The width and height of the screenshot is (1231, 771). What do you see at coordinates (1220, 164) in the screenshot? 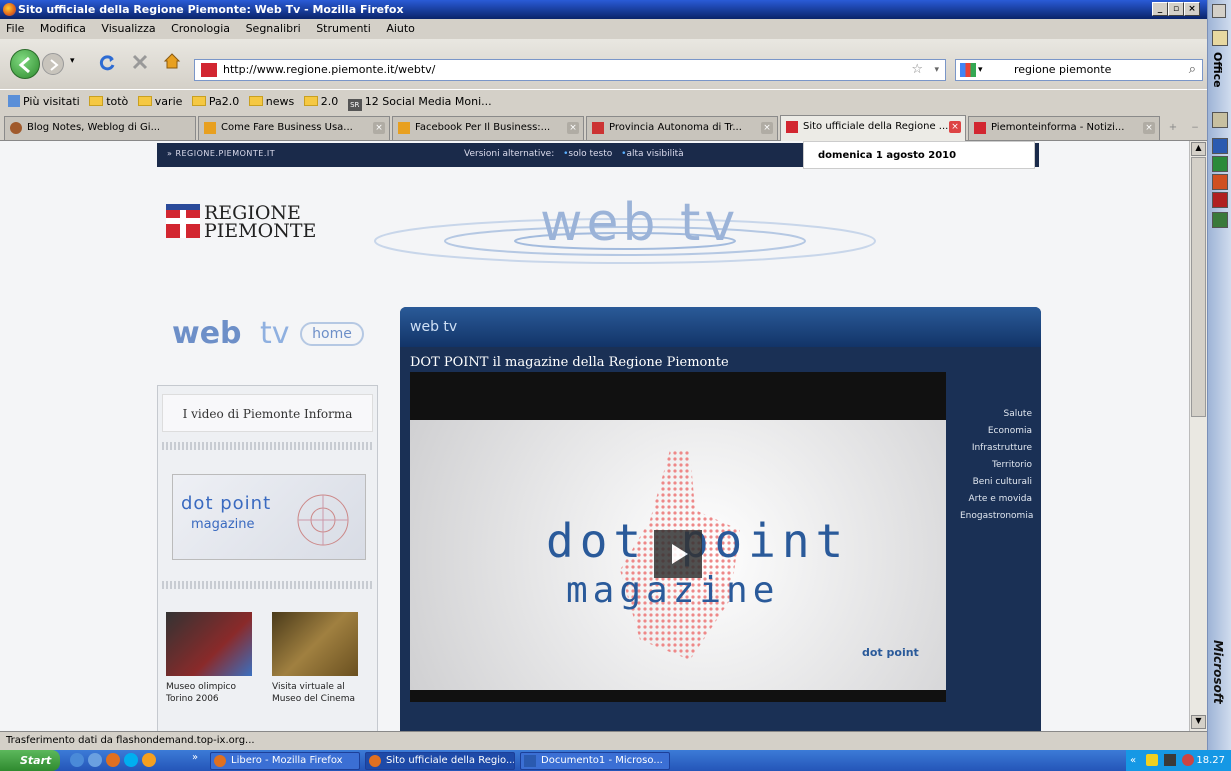
I see `excel-icon` at bounding box center [1220, 164].